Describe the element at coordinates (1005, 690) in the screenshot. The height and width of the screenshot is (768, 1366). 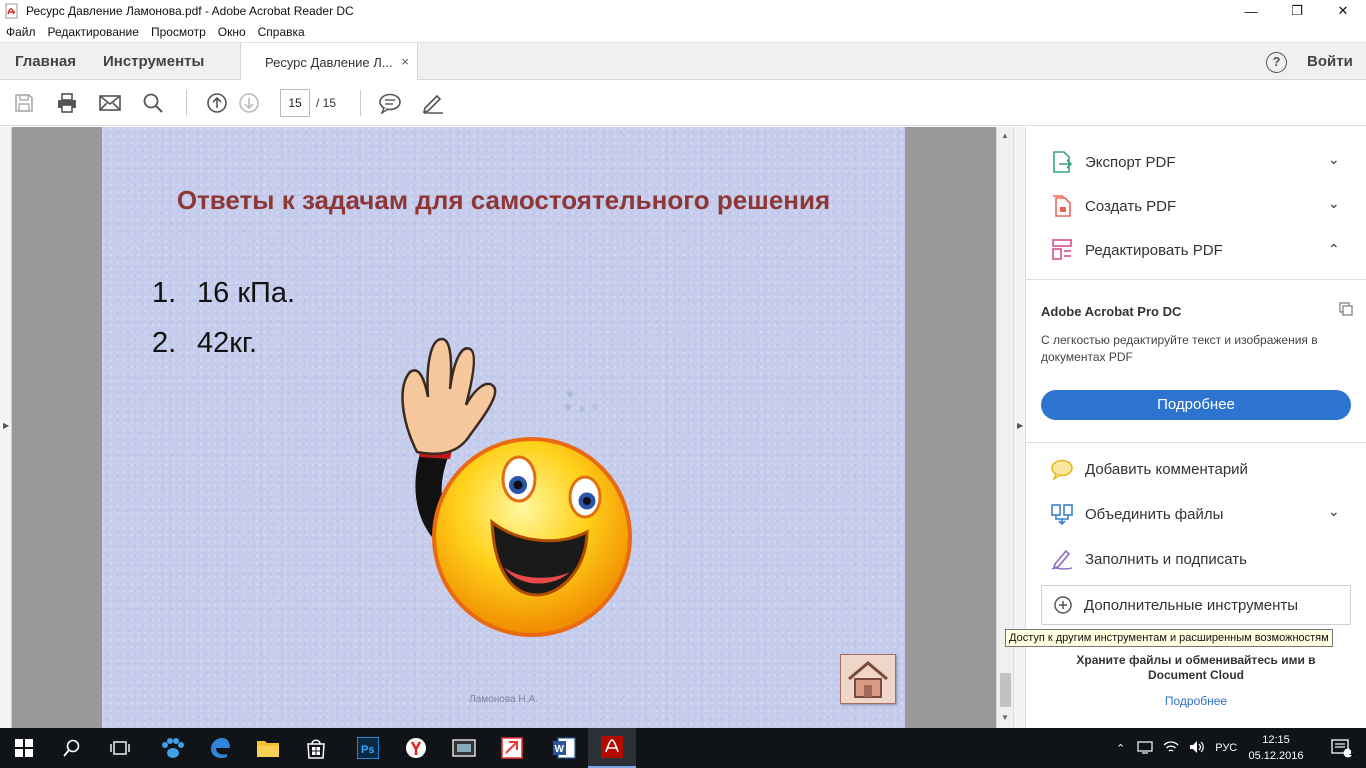
I see `scroll-thumb` at that location.